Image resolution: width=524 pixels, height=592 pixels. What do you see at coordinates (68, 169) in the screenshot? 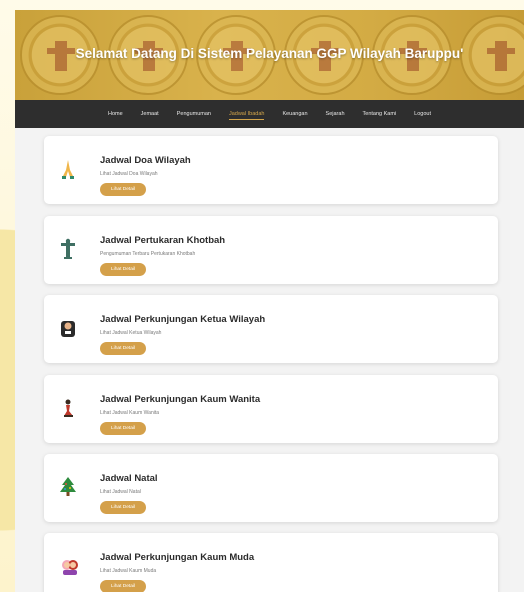
I see `praying-hands-icon` at bounding box center [68, 169].